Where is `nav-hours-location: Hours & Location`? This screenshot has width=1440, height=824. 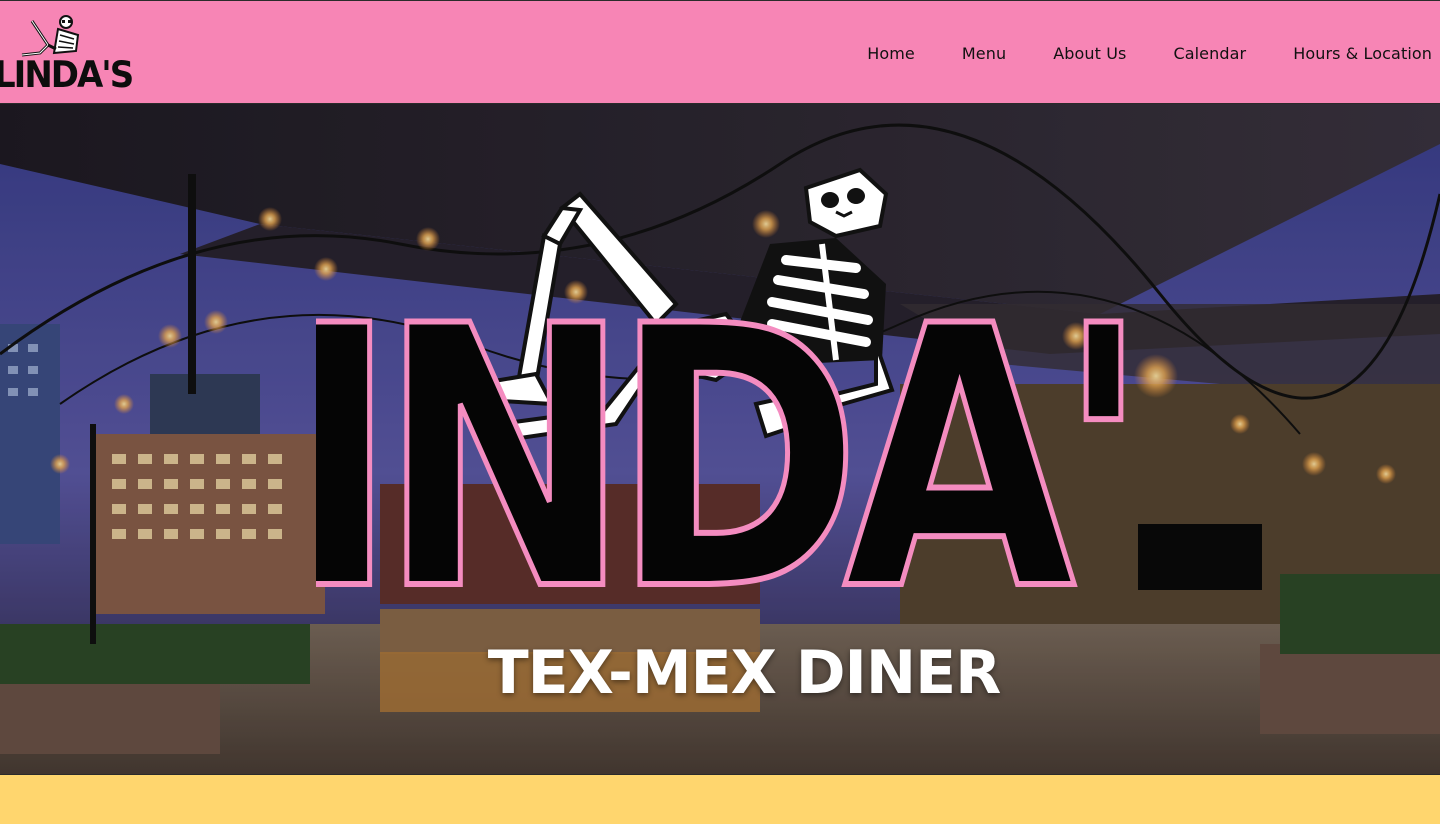
nav-hours-location: Hours & Location is located at coordinates (1362, 53).